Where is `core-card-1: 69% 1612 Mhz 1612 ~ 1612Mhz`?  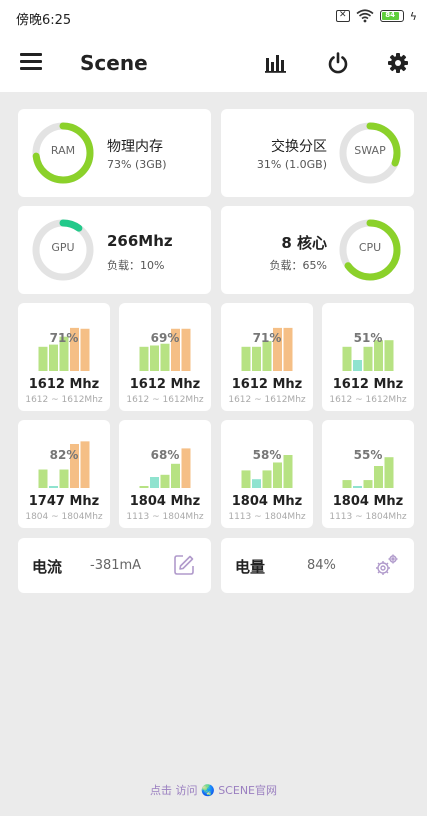 core-card-1: 69% 1612 Mhz 1612 ~ 1612Mhz is located at coordinates (165, 357).